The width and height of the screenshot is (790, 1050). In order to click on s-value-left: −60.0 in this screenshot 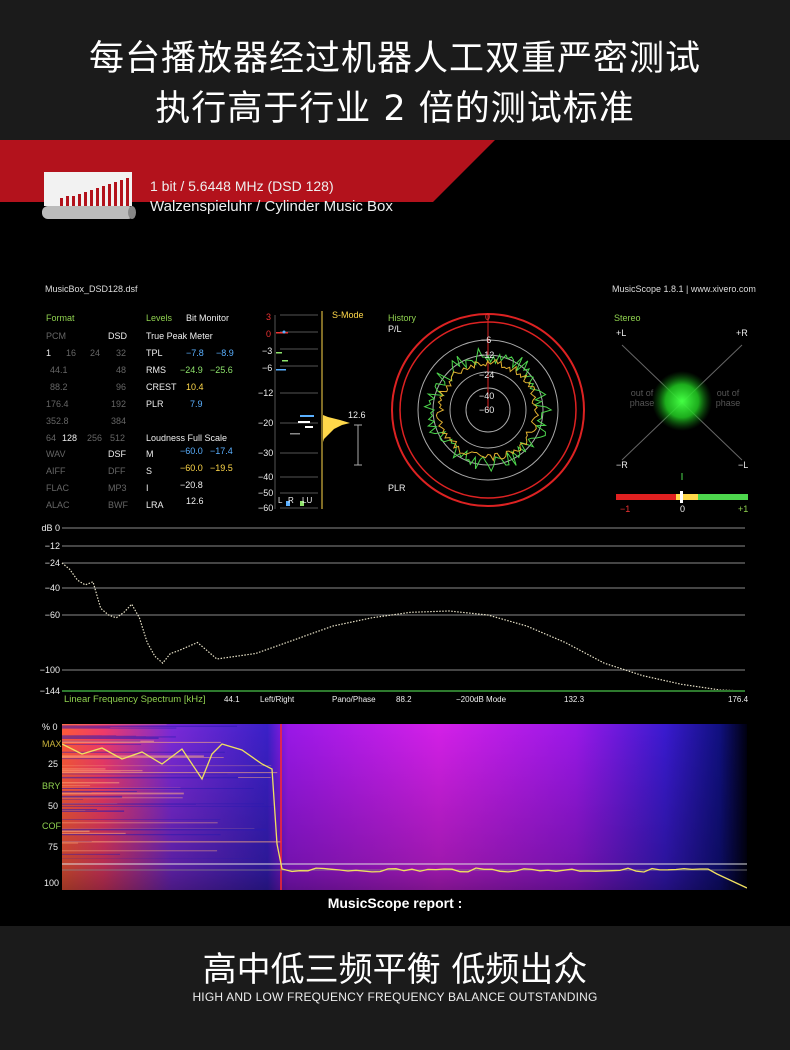, I will do `click(191, 468)`.